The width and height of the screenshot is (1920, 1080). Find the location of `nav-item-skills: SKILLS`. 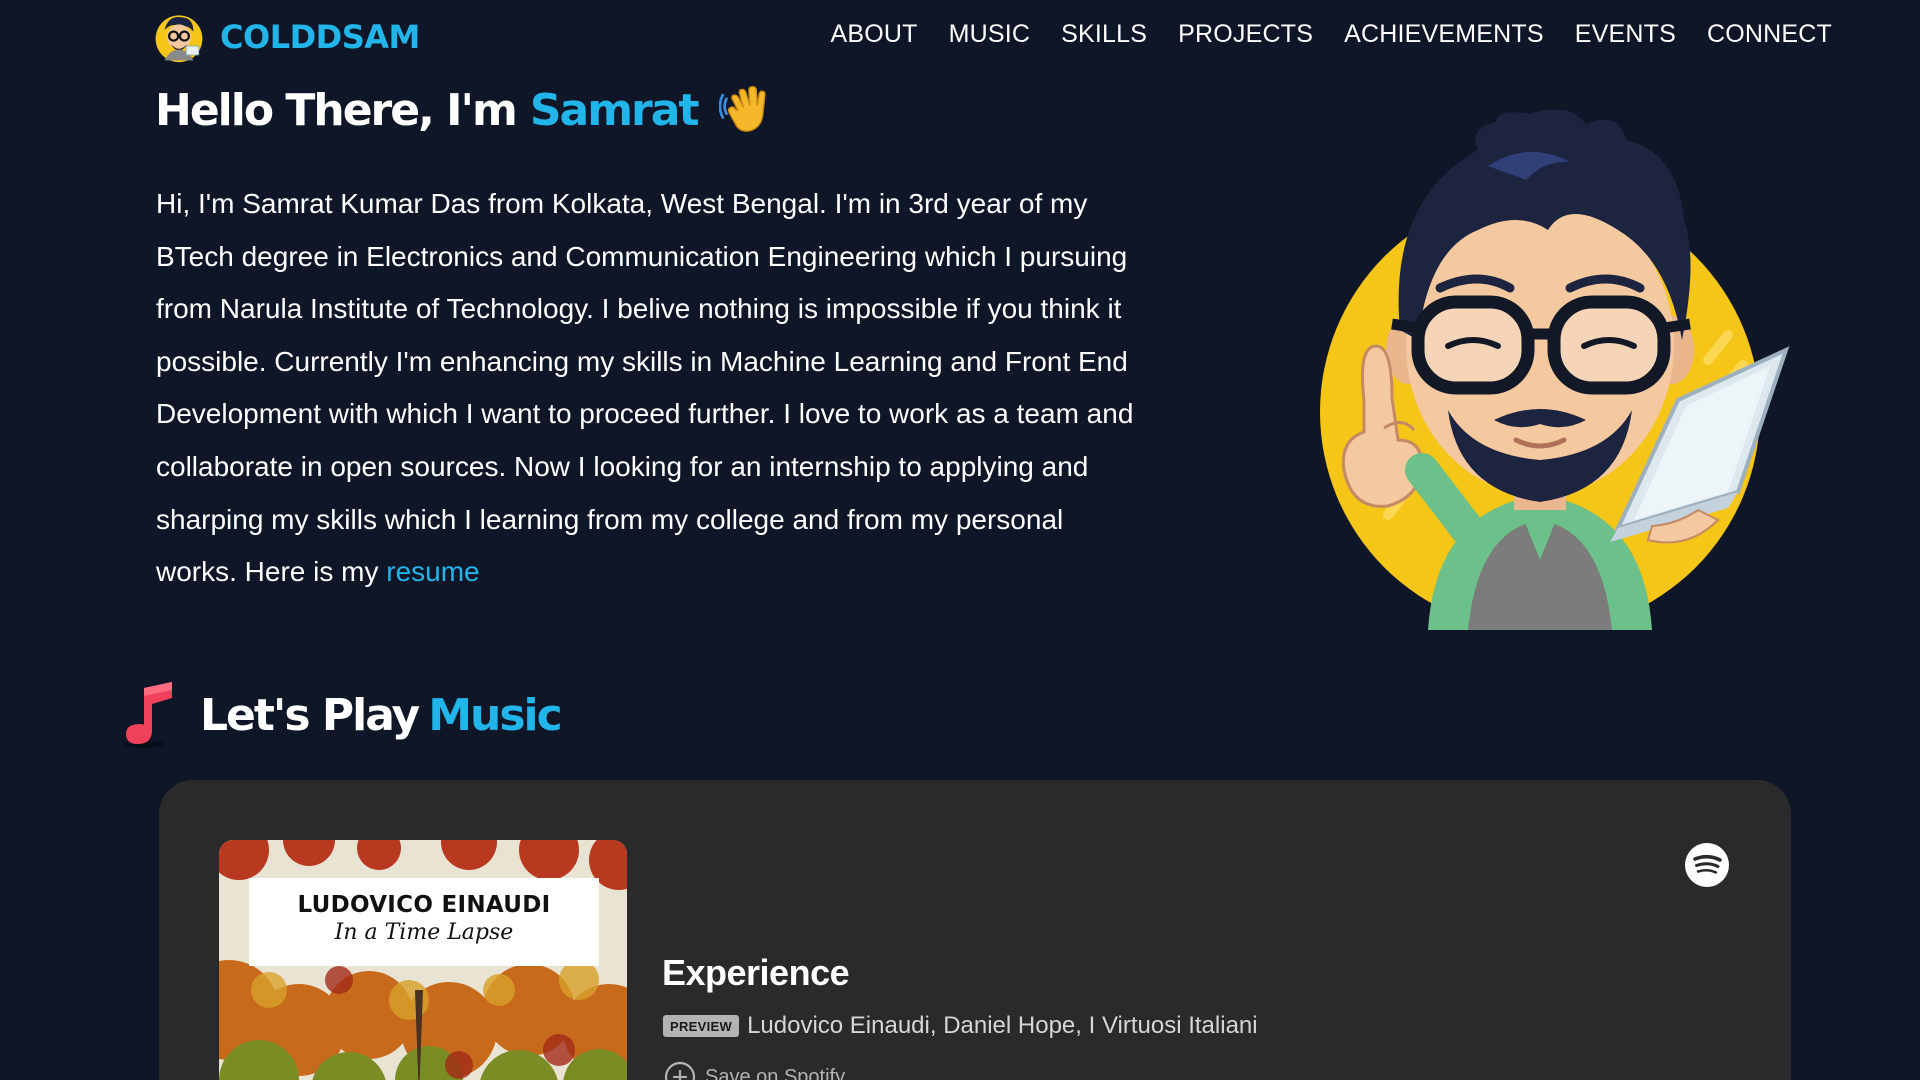

nav-item-skills: SKILLS is located at coordinates (1104, 34).